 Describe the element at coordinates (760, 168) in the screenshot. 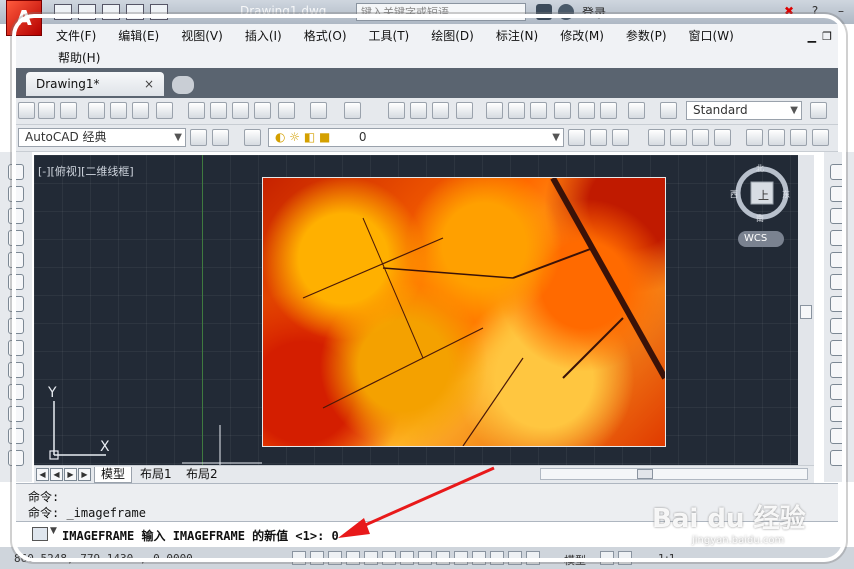

I see `viewcube-north-label: 北` at that location.